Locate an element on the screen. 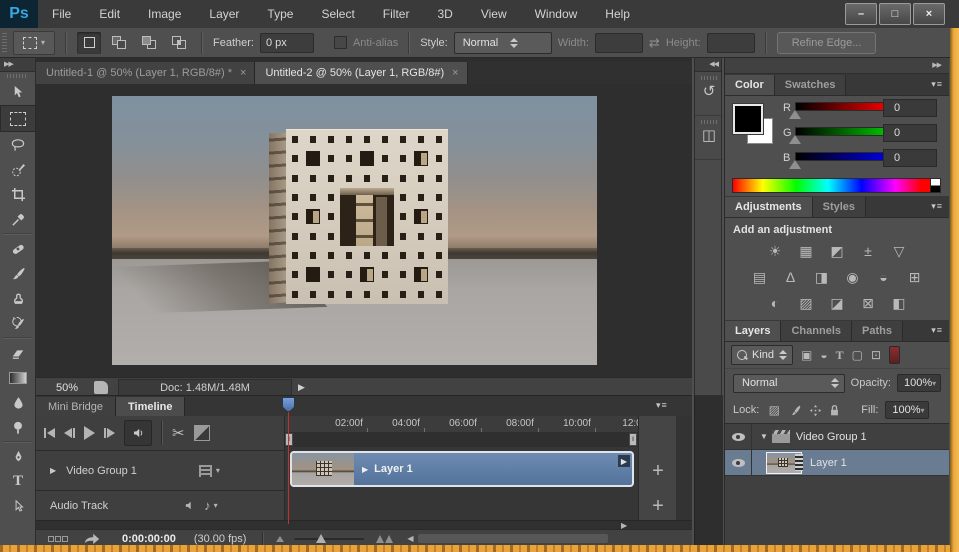 Image resolution: width=959 pixels, height=552 pixels. black-white-ramp is located at coordinates (935, 185).